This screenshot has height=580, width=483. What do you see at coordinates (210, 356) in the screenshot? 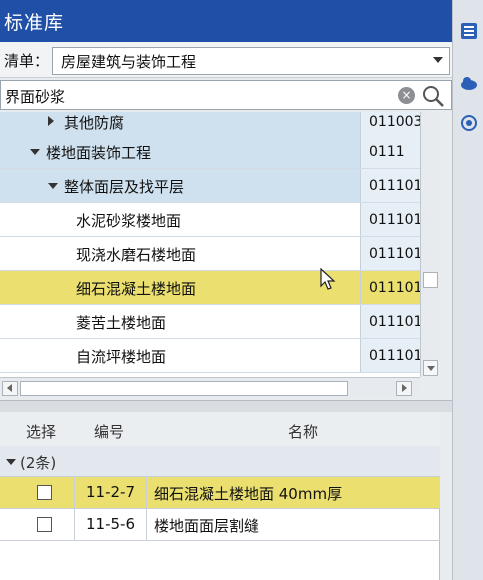
I see `tree-row: 自流坪楼地面 011101` at bounding box center [210, 356].